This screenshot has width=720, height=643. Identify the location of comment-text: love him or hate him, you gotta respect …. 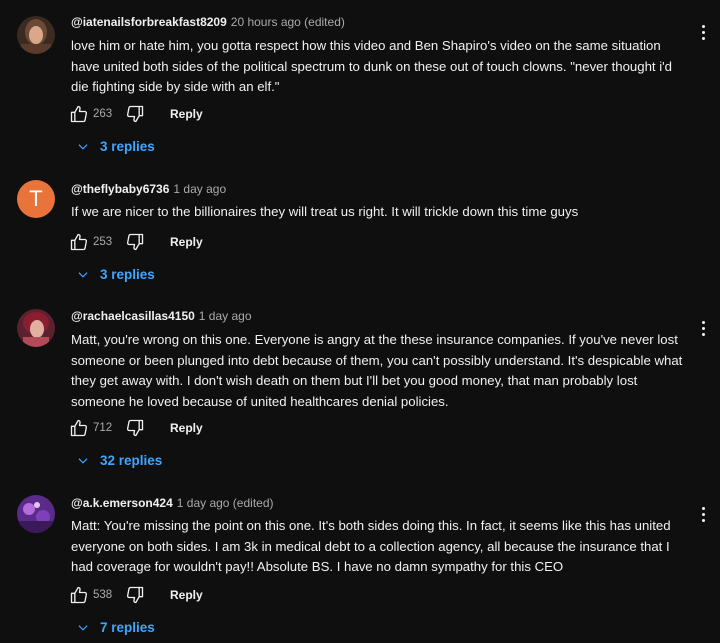
(372, 66).